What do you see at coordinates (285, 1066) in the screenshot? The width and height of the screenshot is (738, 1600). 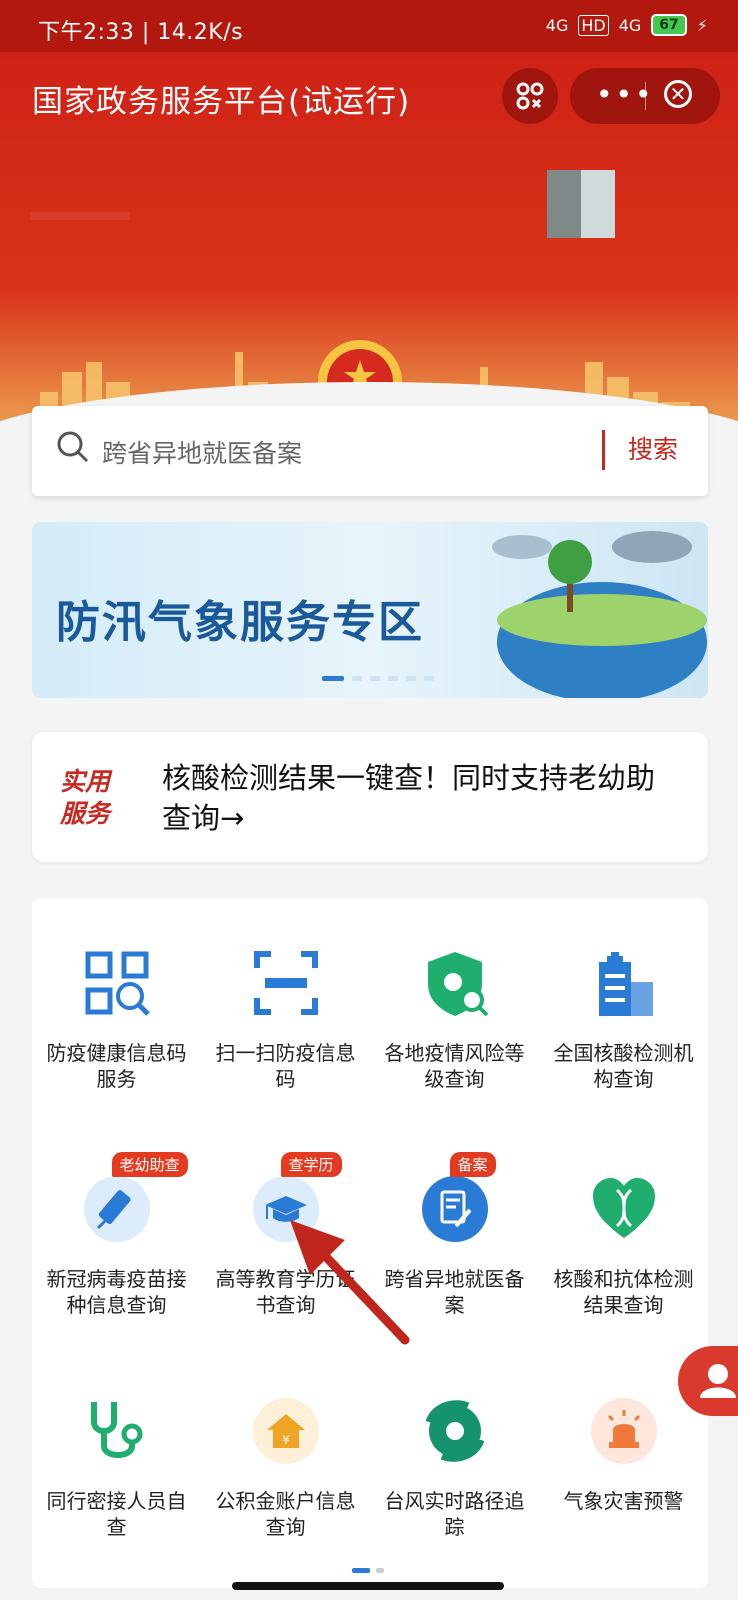 I see `service-label: 扫一扫防疫信息码` at bounding box center [285, 1066].